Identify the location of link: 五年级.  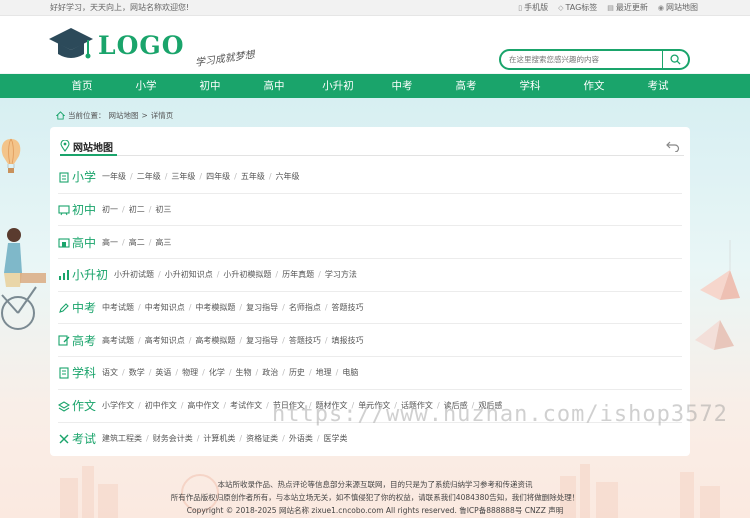
(253, 176).